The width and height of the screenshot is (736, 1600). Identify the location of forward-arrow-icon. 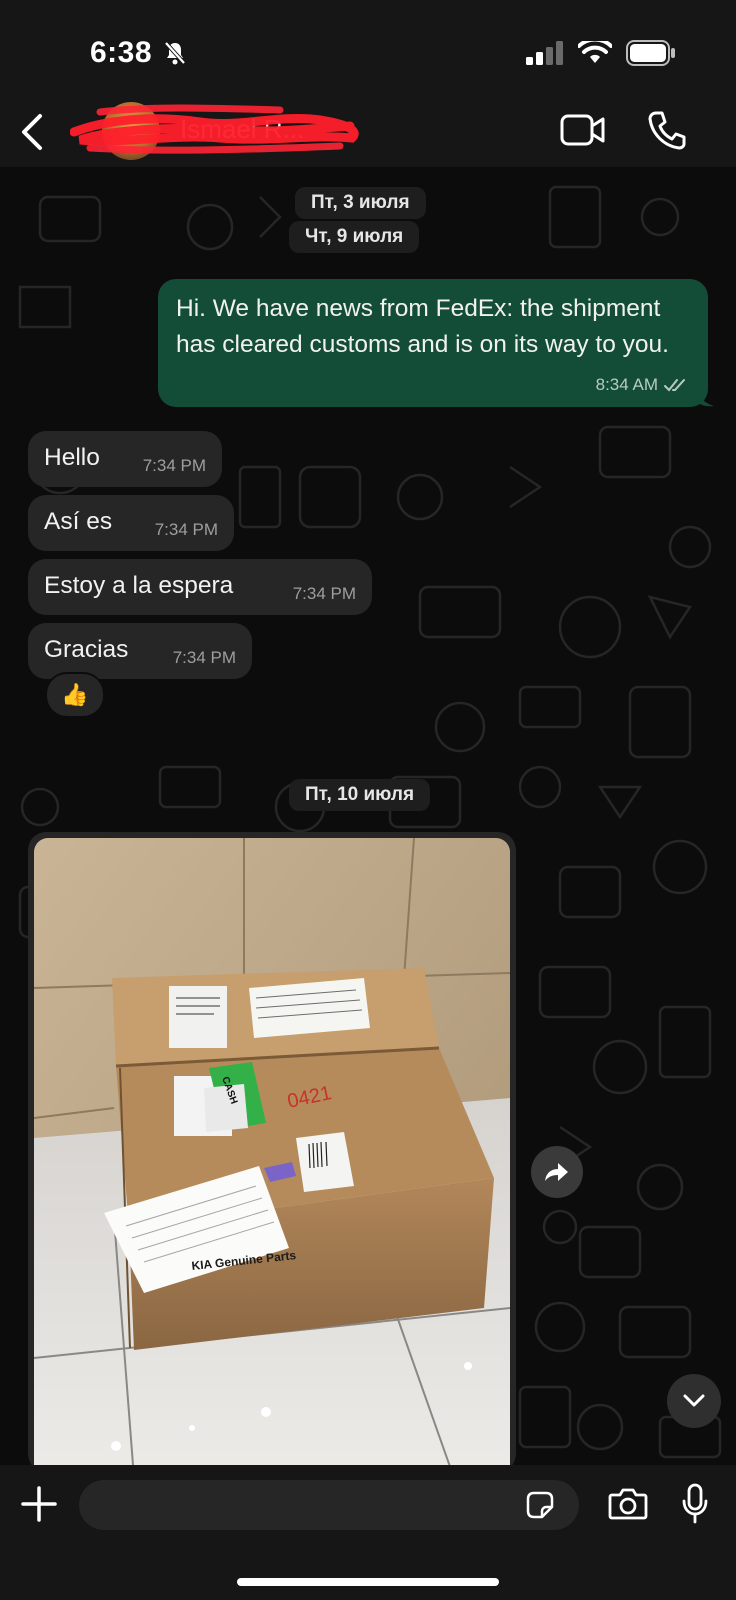
(556, 1172).